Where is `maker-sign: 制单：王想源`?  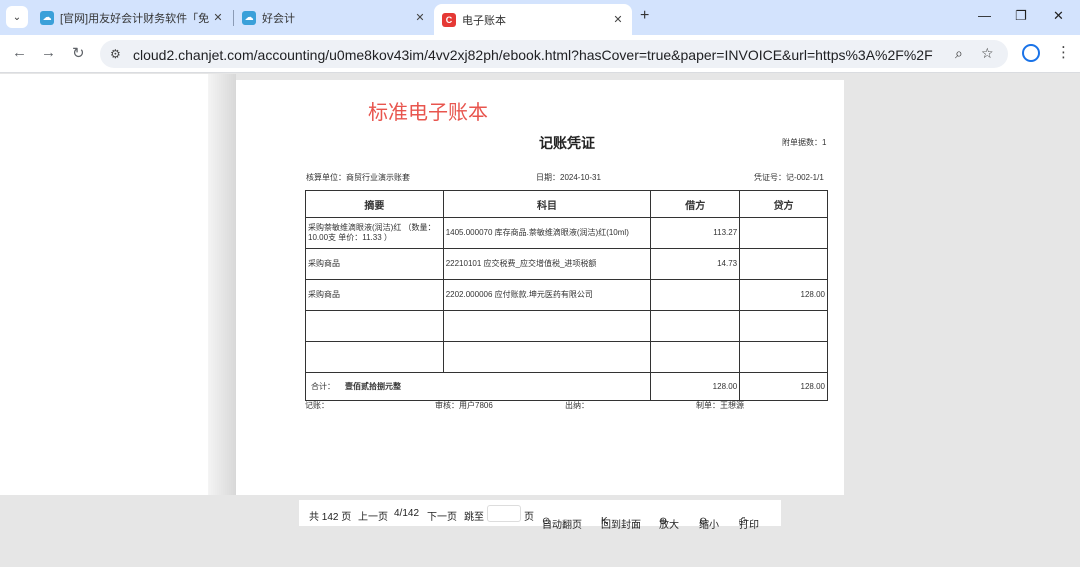
maker-sign: 制单：王想源 is located at coordinates (720, 405).